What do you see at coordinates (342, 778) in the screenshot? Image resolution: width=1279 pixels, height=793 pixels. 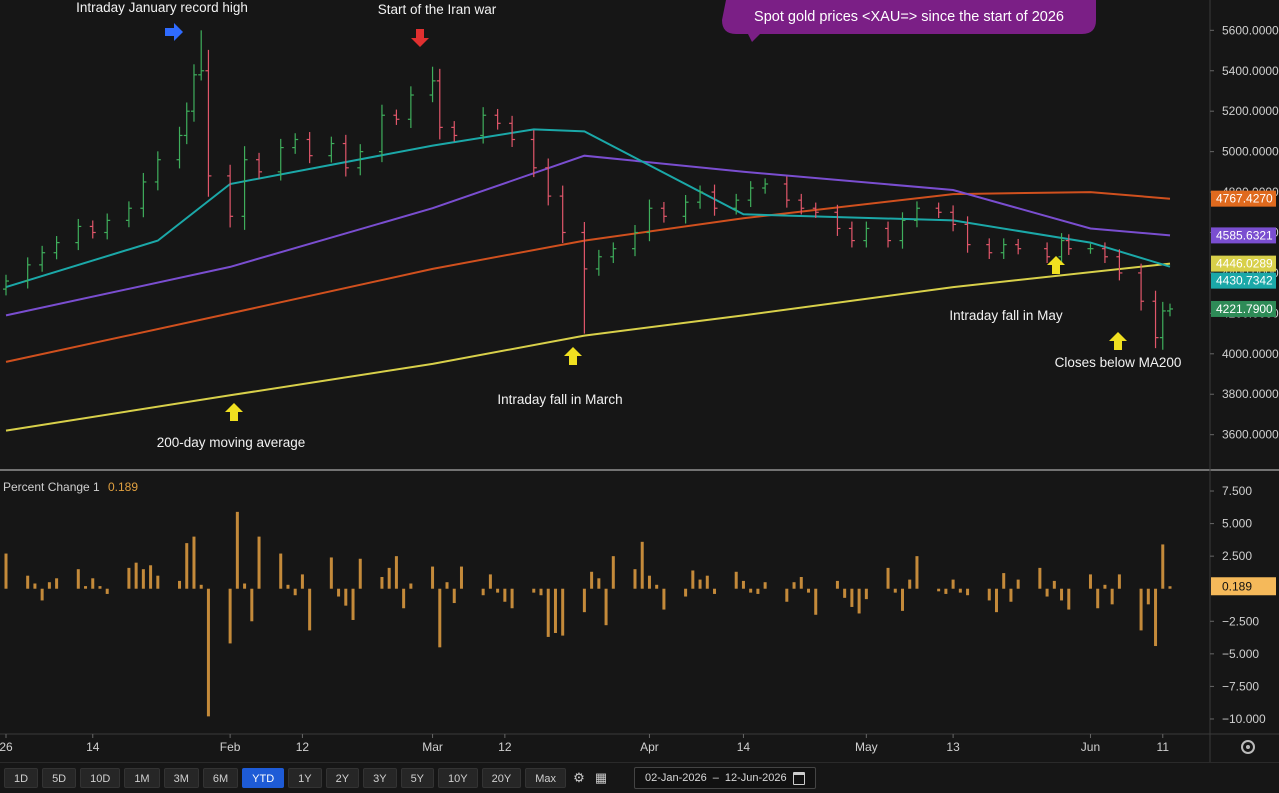 I see `range-button-2y: 2Y` at bounding box center [342, 778].